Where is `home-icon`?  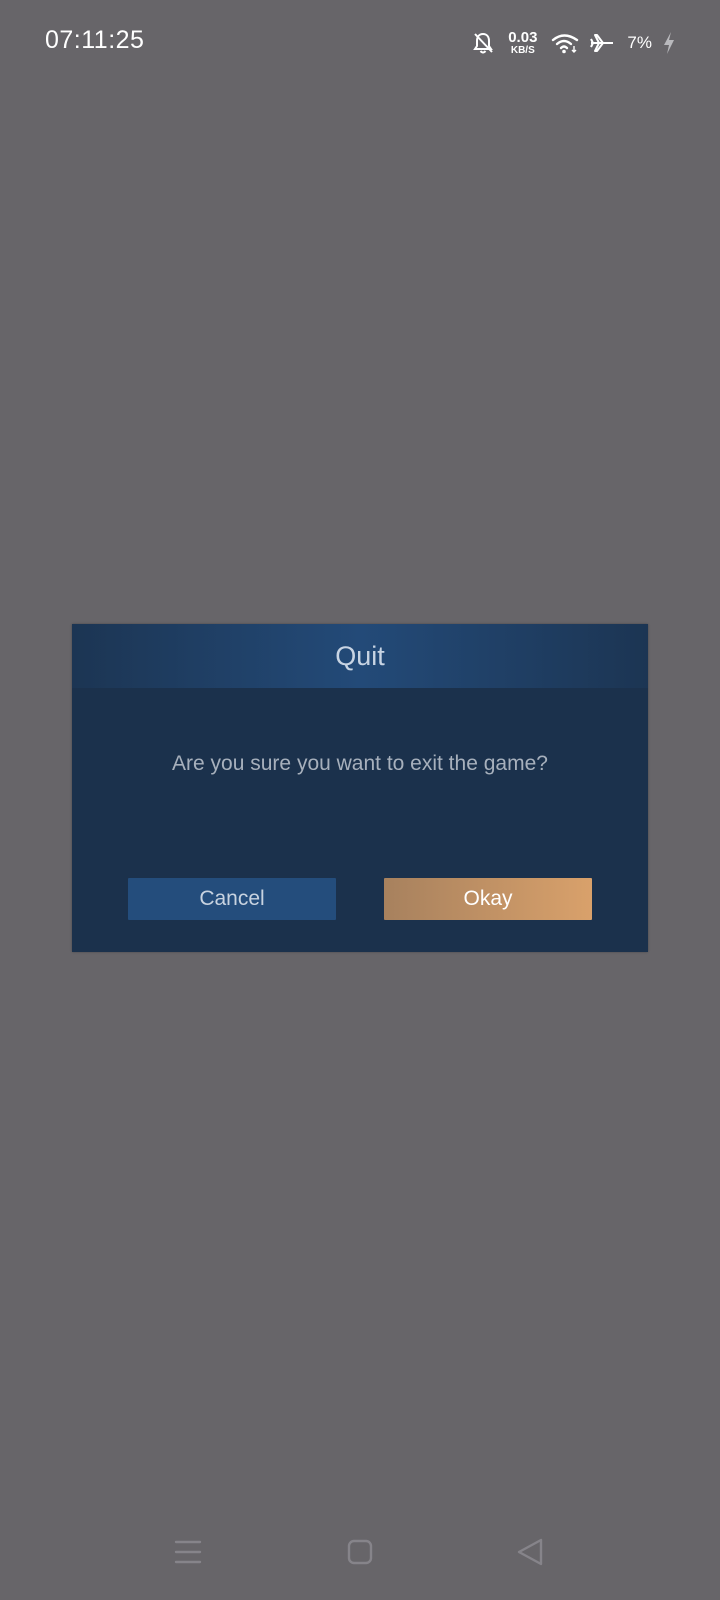 home-icon is located at coordinates (360, 1552).